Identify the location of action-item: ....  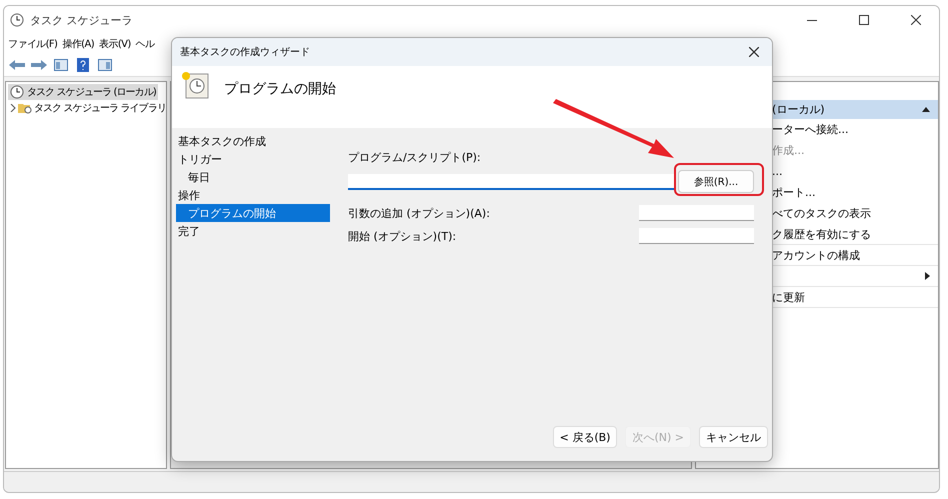
(777, 171).